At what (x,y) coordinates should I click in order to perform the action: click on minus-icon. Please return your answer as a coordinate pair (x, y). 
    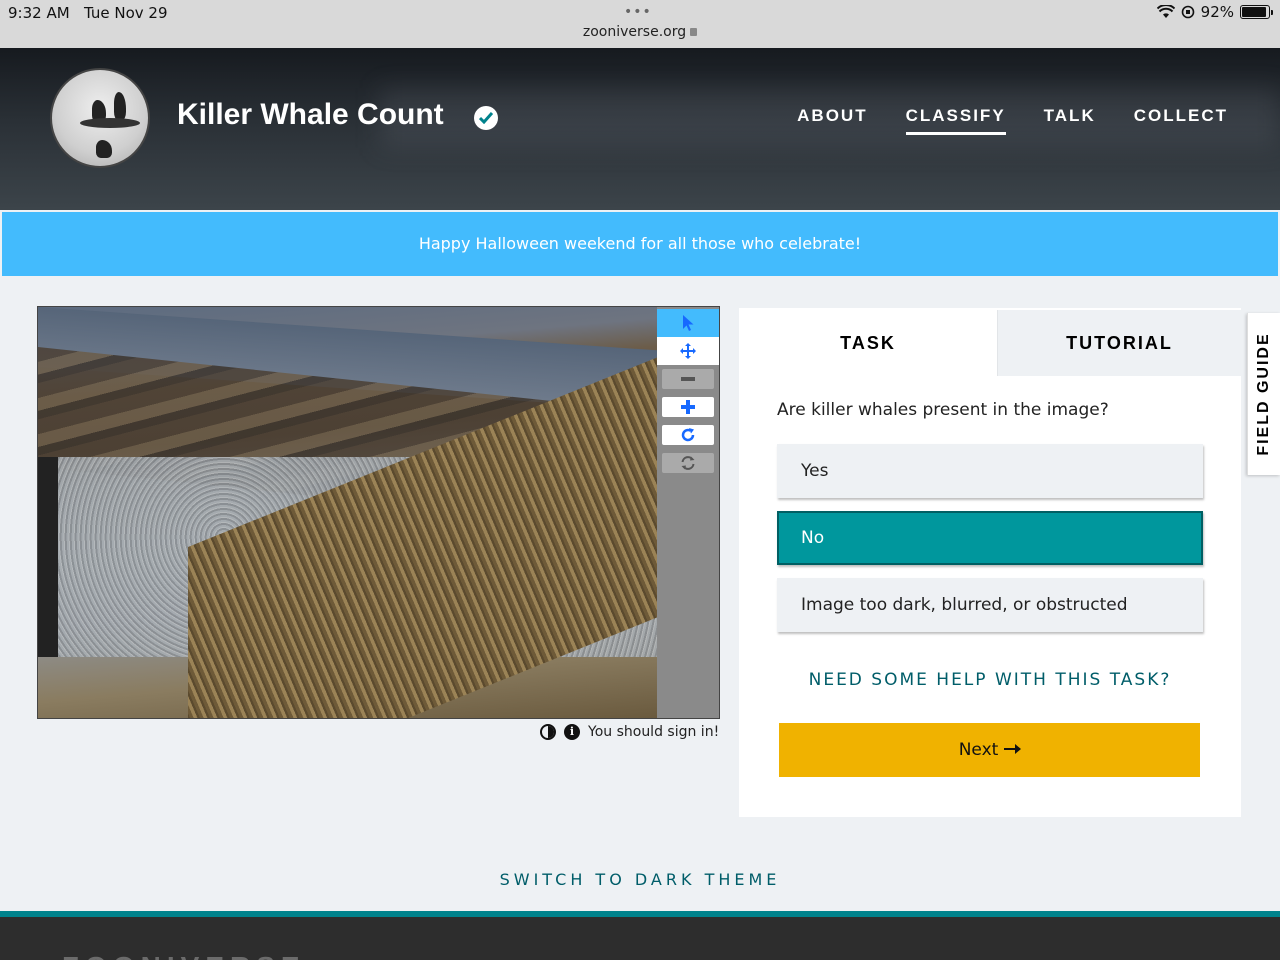
    Looking at the image, I should click on (688, 379).